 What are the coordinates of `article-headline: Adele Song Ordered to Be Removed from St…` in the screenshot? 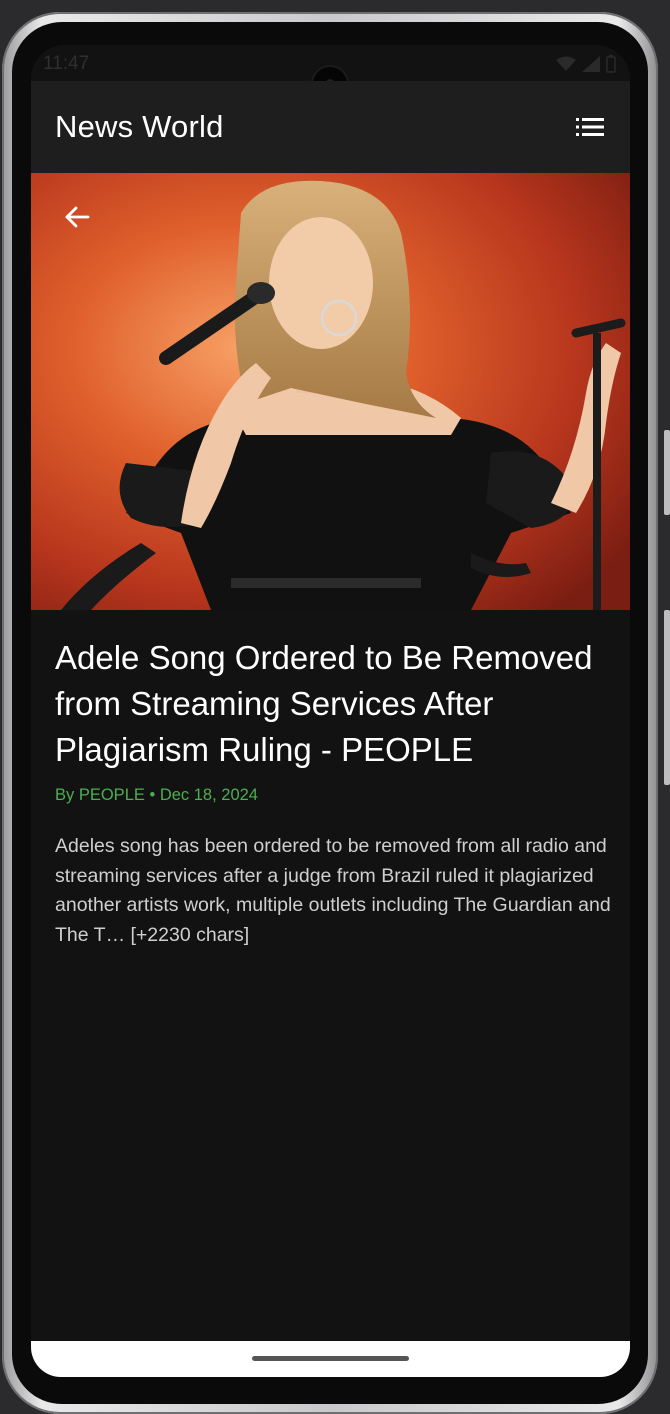 It's located at (324, 703).